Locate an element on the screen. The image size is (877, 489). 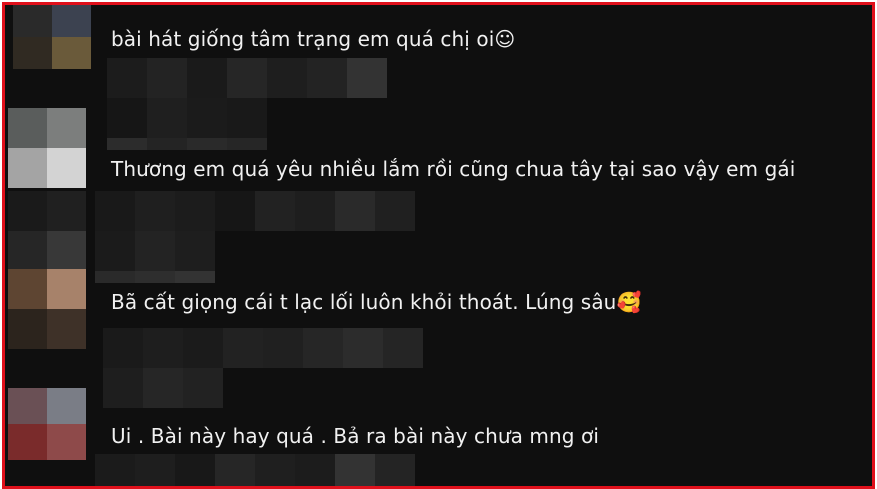
comment-body: bài hát giống tâm trạng em quá chị oi is located at coordinates (303, 39).